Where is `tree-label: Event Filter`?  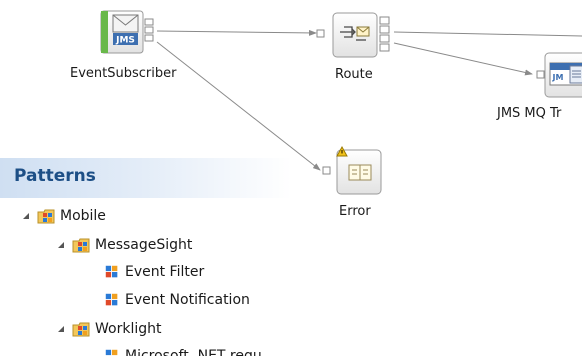
tree-label: Event Filter is located at coordinates (165, 272).